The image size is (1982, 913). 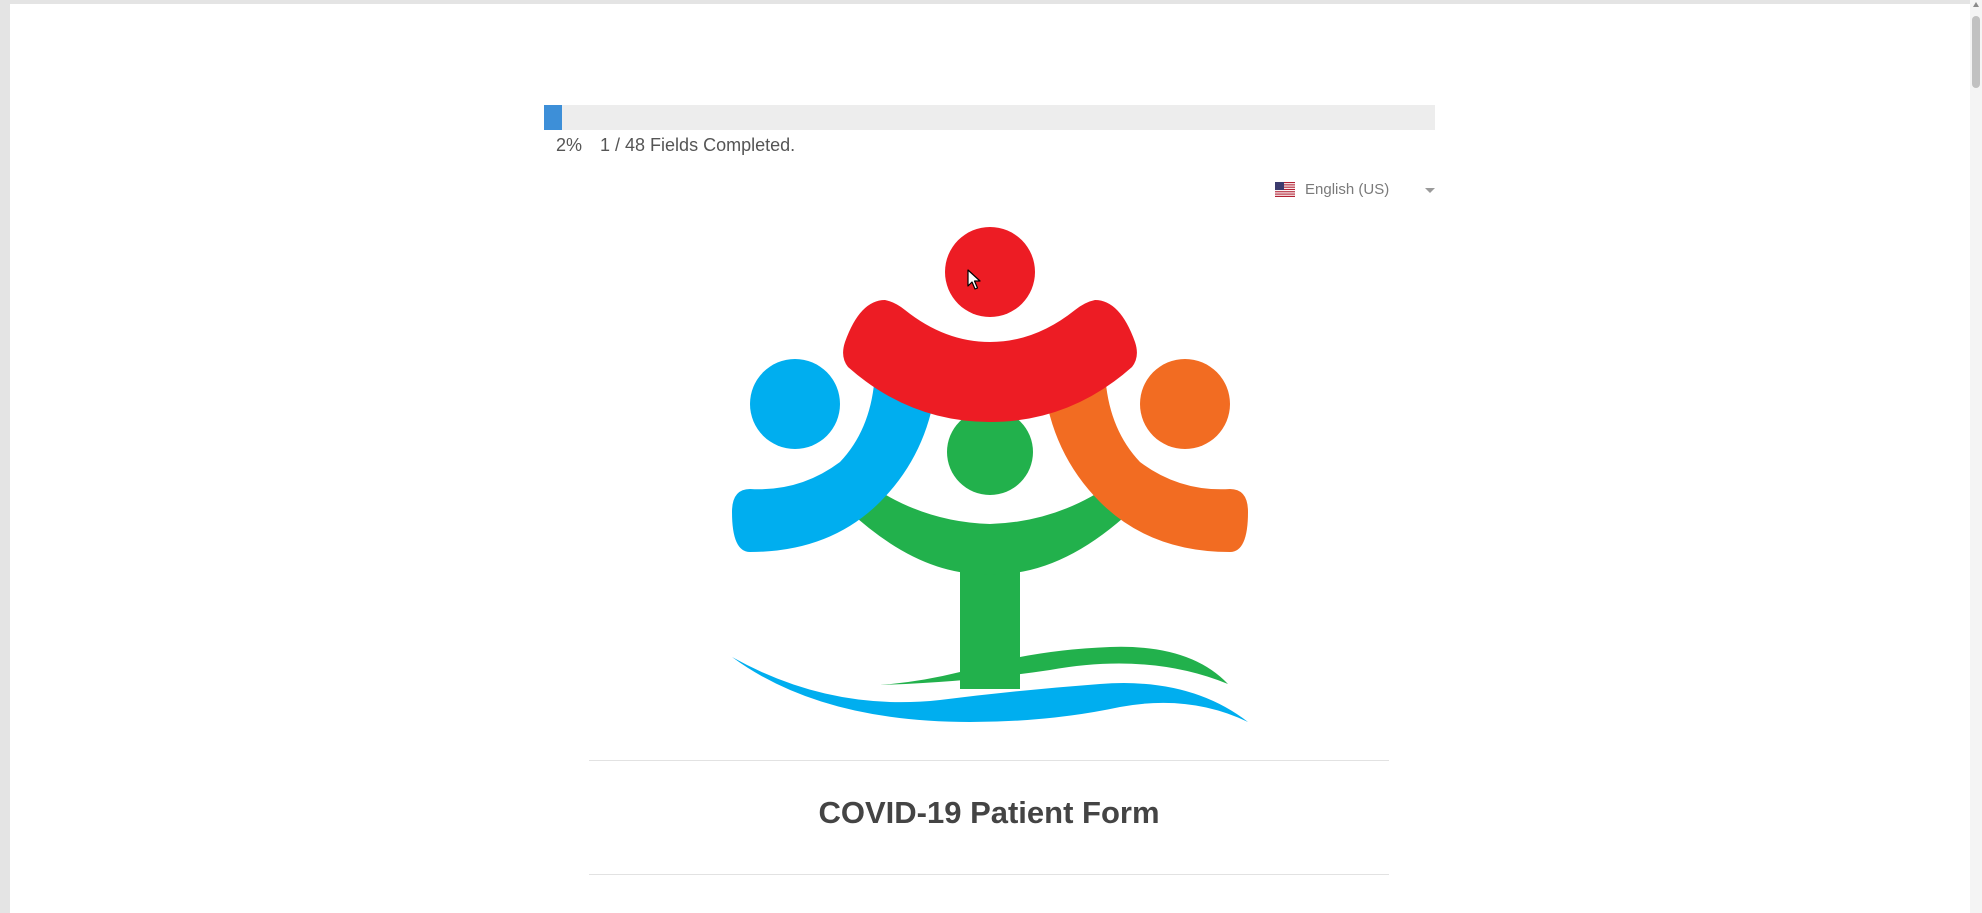 I want to click on progress-bar, so click(x=989, y=117).